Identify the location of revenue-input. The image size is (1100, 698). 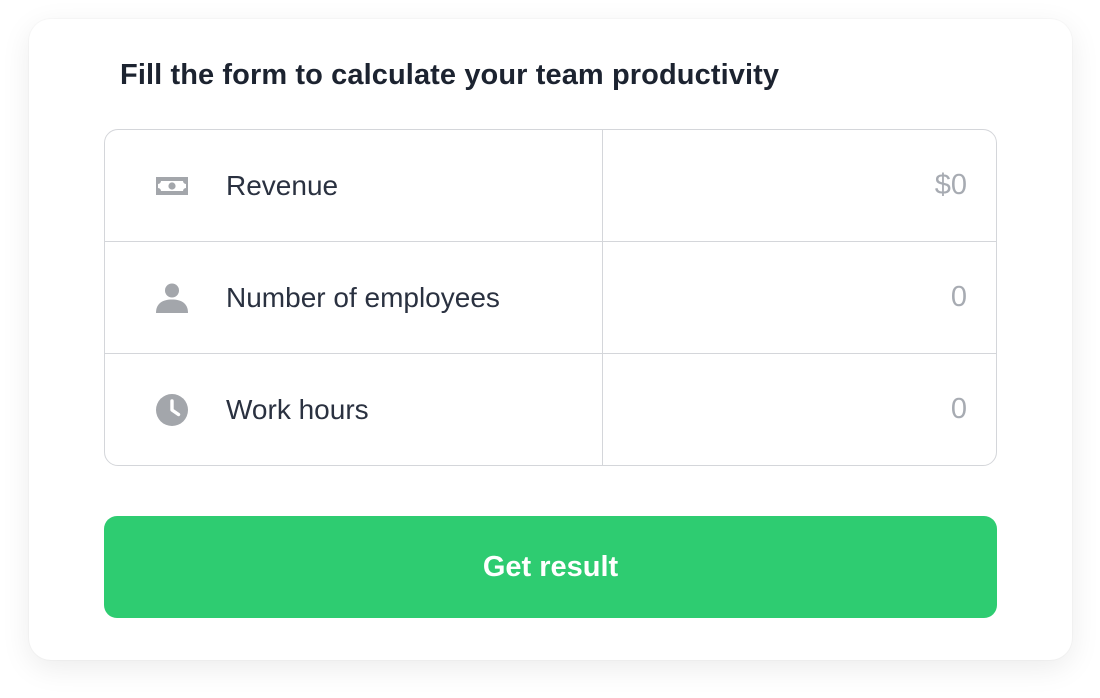
(785, 185).